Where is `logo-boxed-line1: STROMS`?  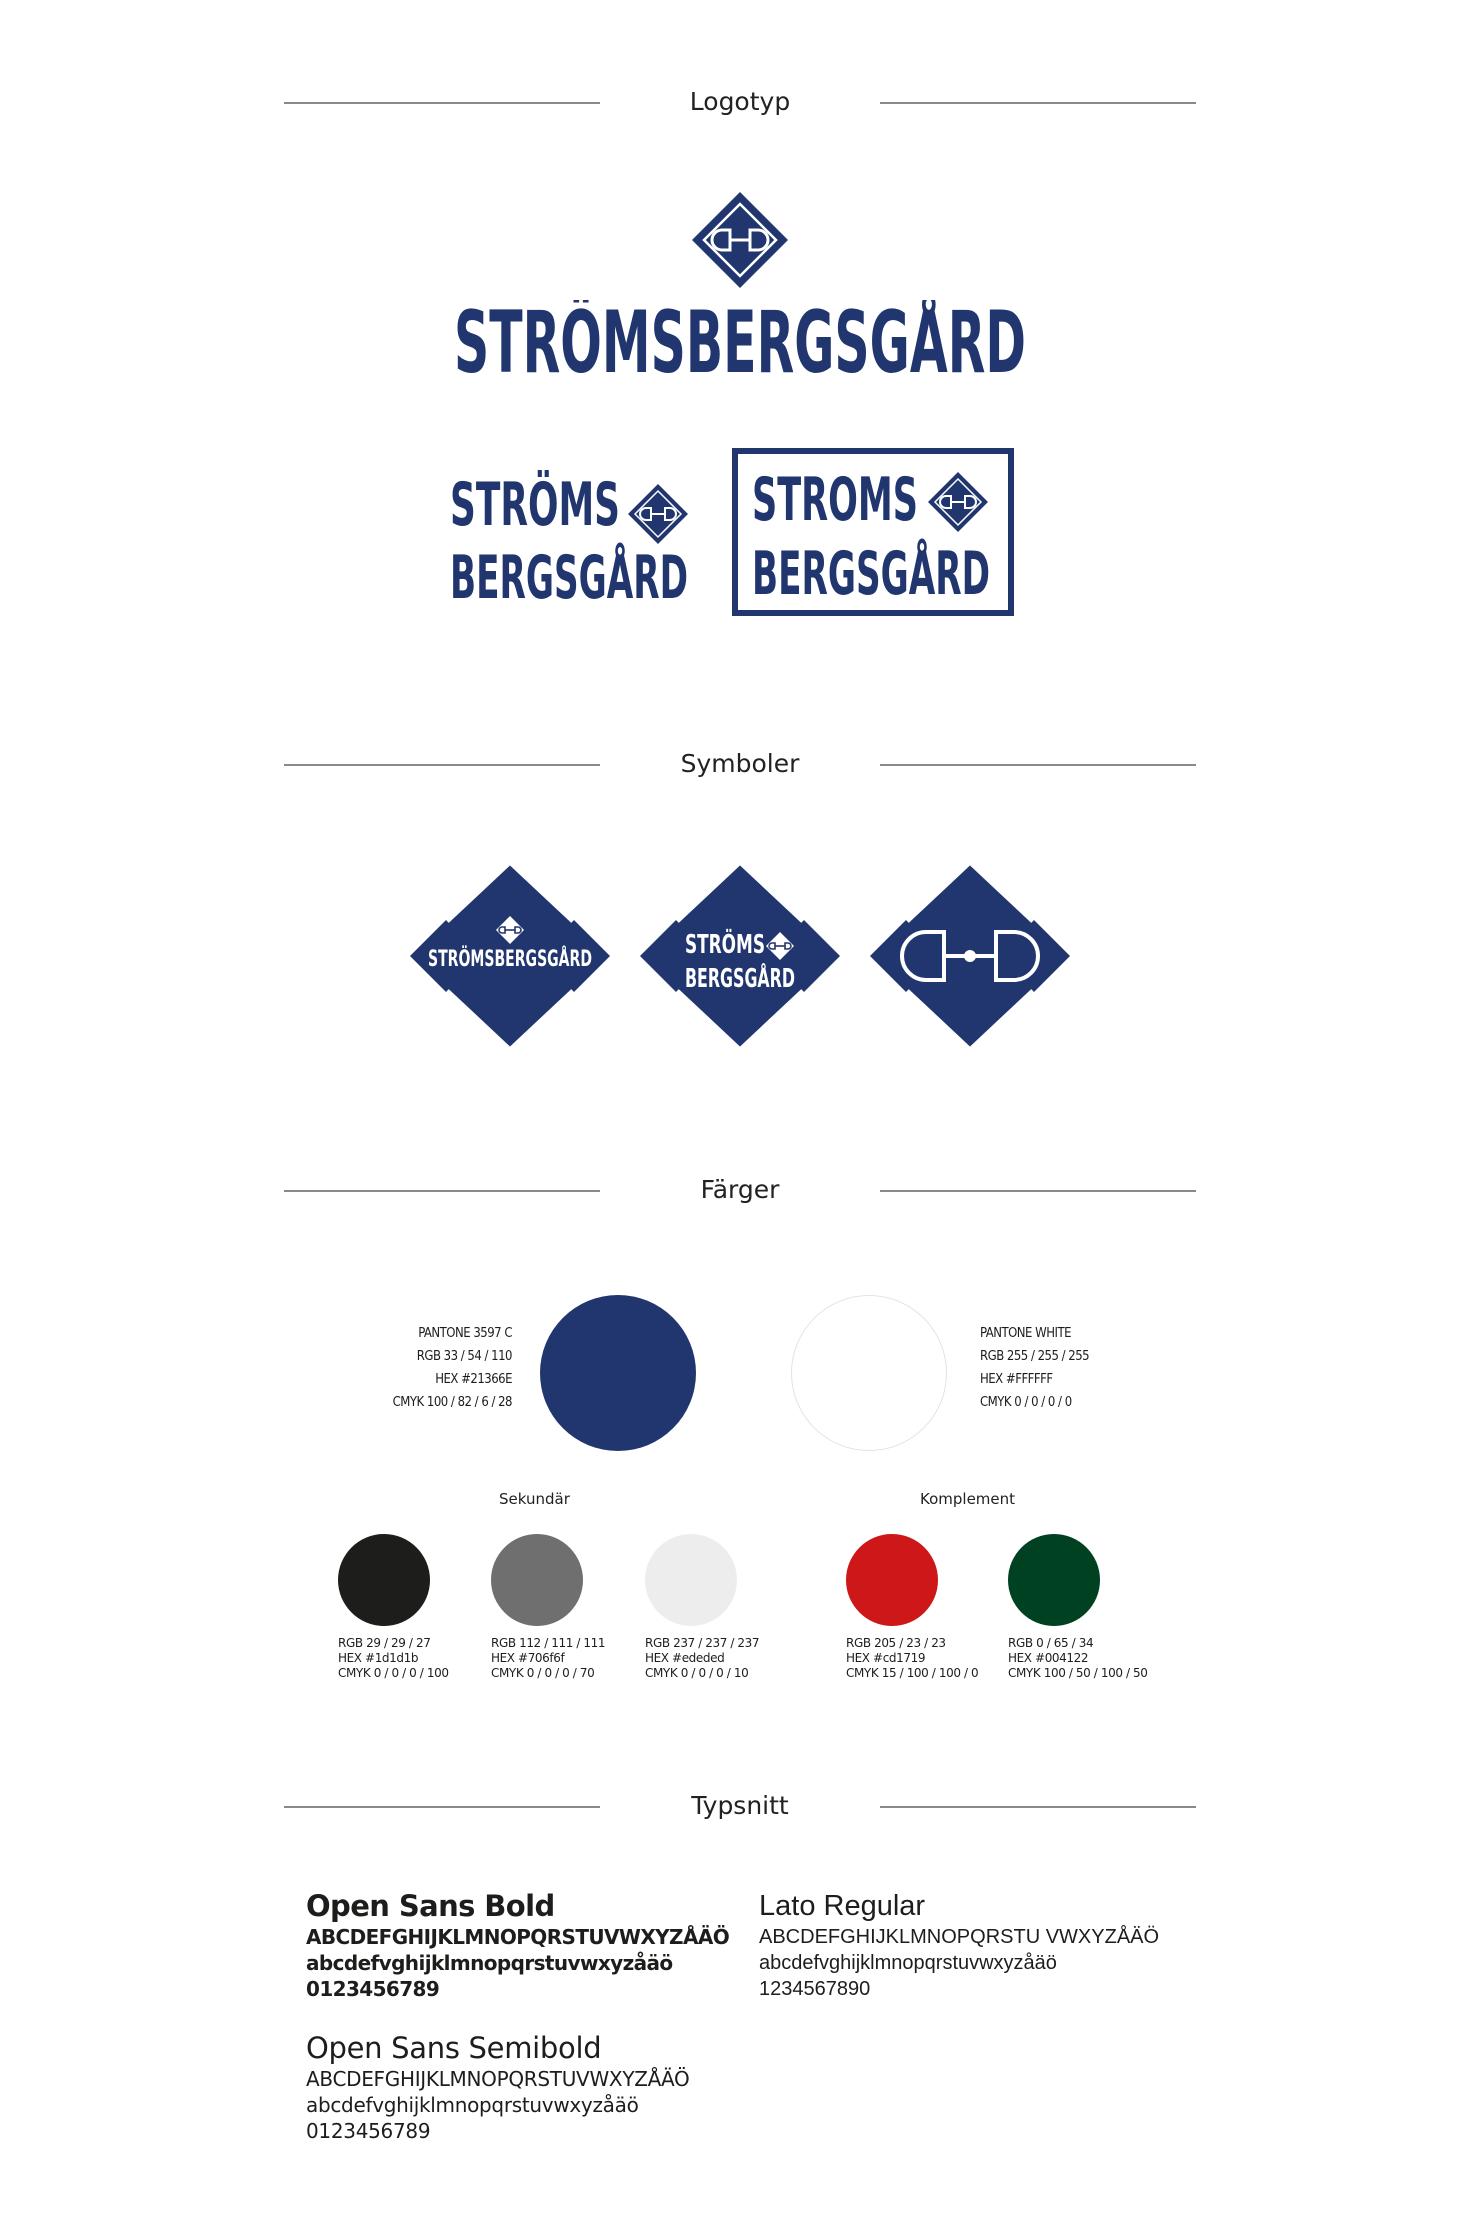
logo-boxed-line1: STROMS is located at coordinates (835, 500).